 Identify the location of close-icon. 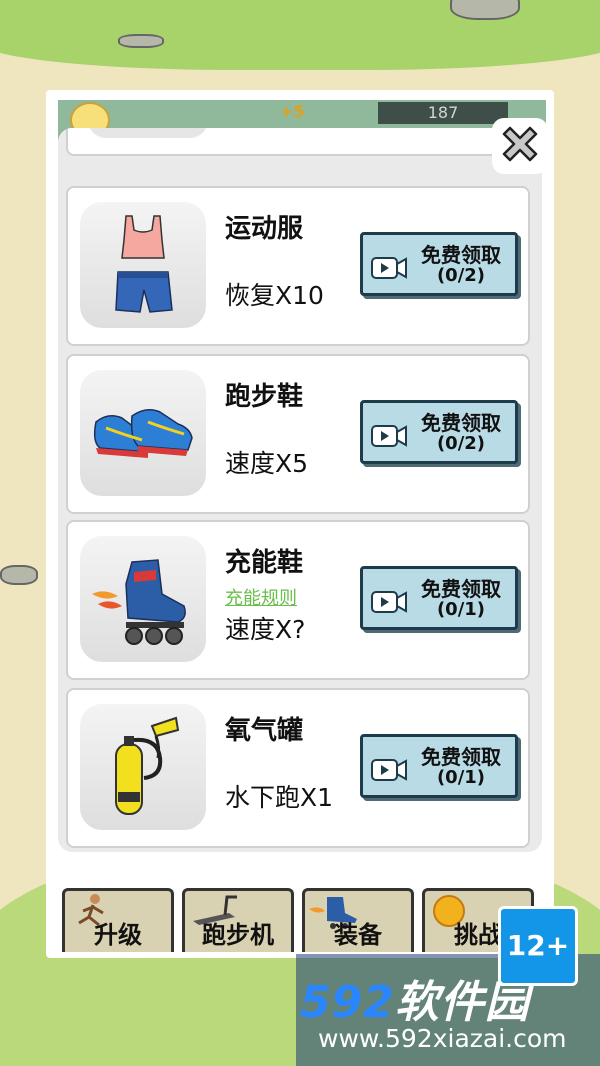
(520, 144).